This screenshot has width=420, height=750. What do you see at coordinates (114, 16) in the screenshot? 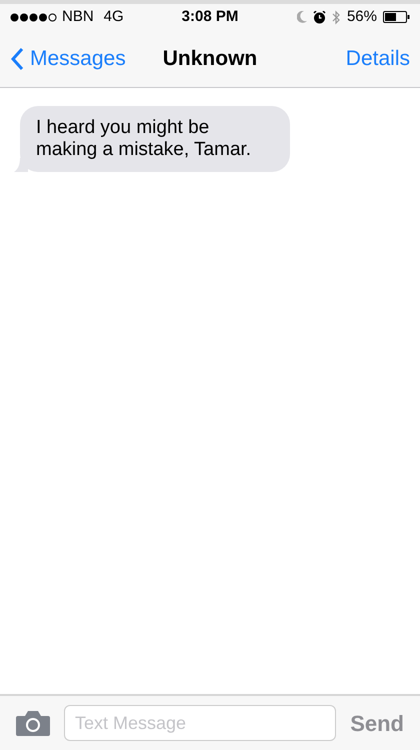
I see `network-label: 4G` at bounding box center [114, 16].